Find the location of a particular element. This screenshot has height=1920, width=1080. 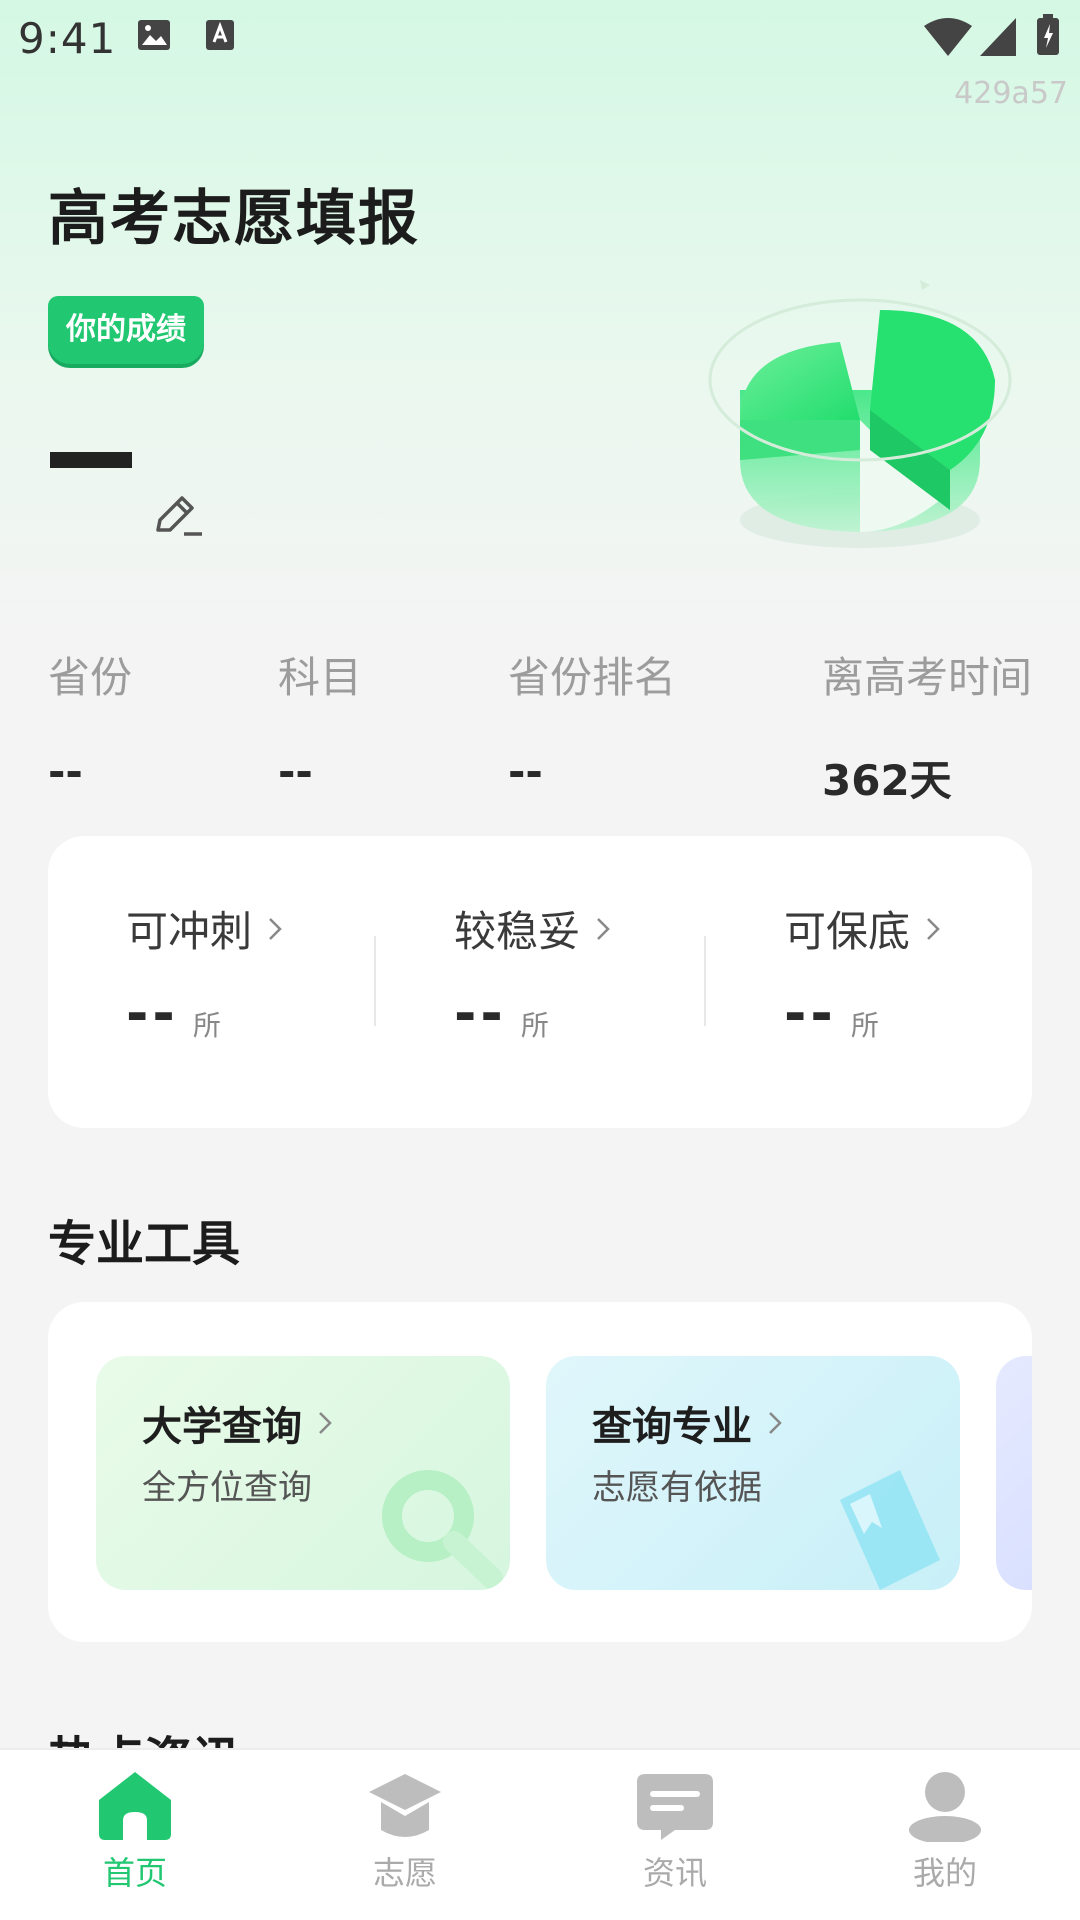

status-bar: 9:41 is located at coordinates (540, 38).